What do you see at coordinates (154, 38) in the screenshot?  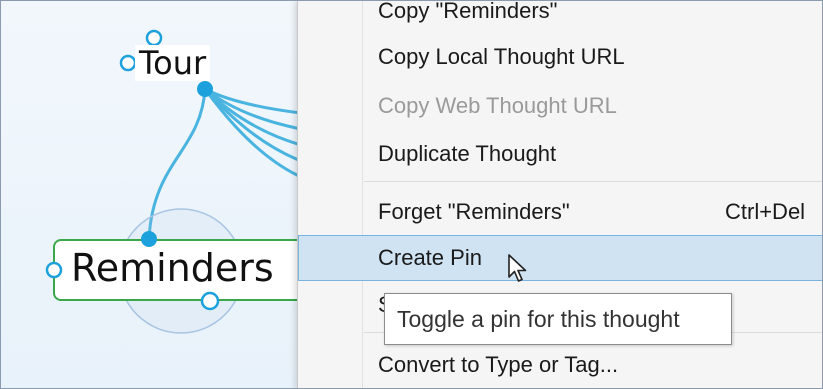 I see `tour-top-handle` at bounding box center [154, 38].